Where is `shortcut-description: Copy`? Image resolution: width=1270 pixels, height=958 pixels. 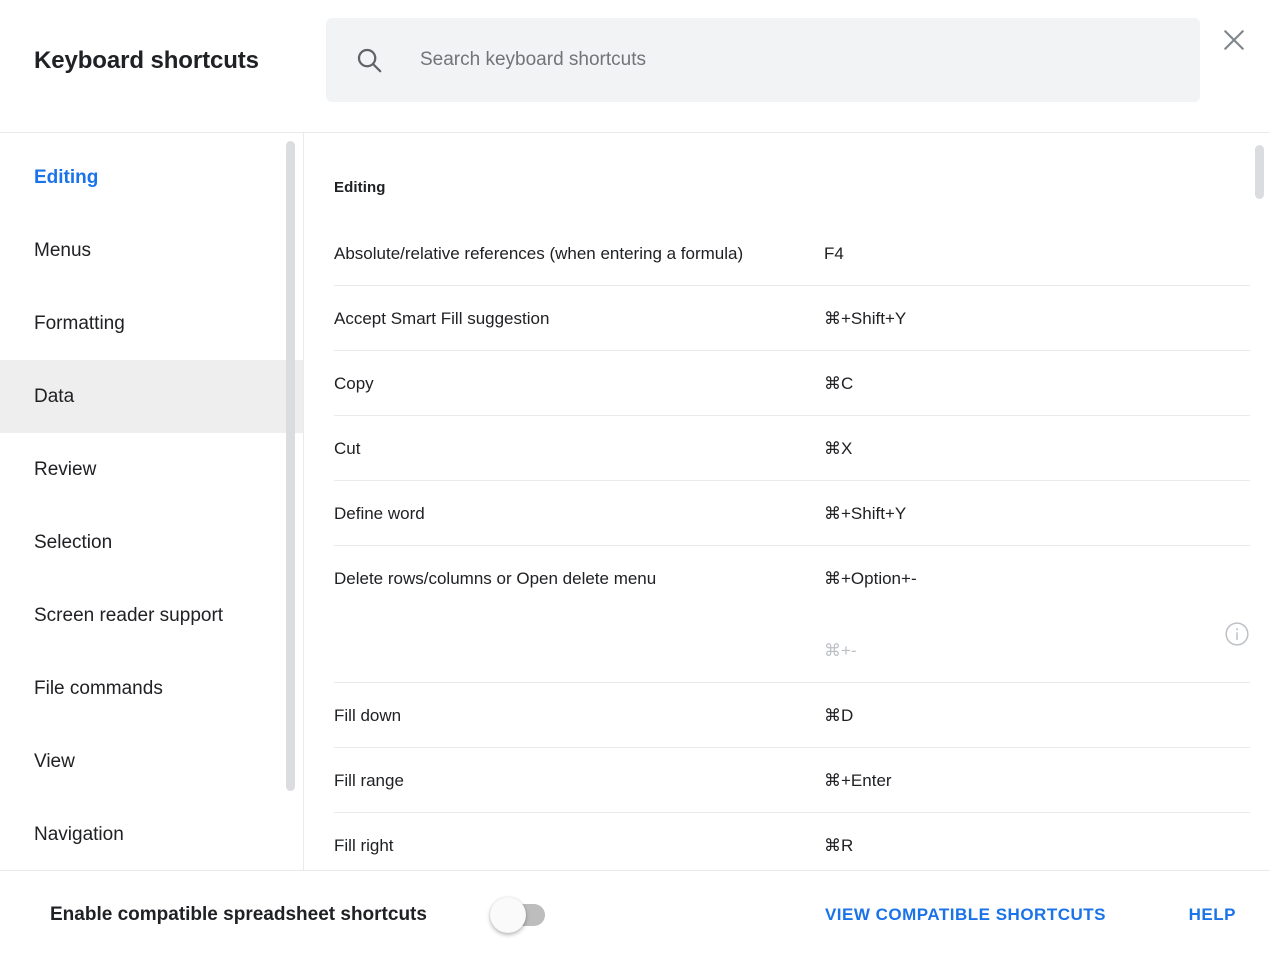 shortcut-description: Copy is located at coordinates (354, 383).